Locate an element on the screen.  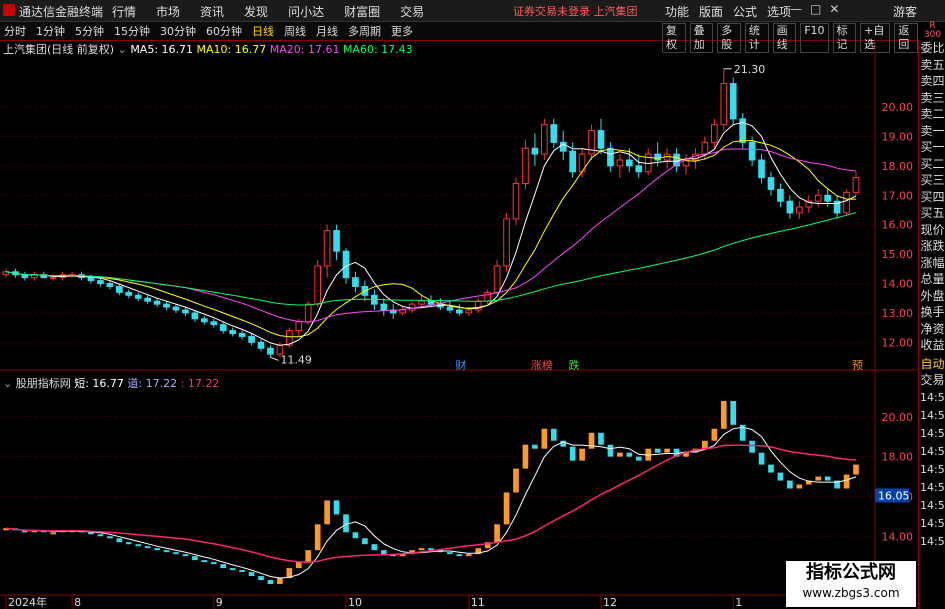
period-tab-0: 分时 is located at coordinates (15, 31).